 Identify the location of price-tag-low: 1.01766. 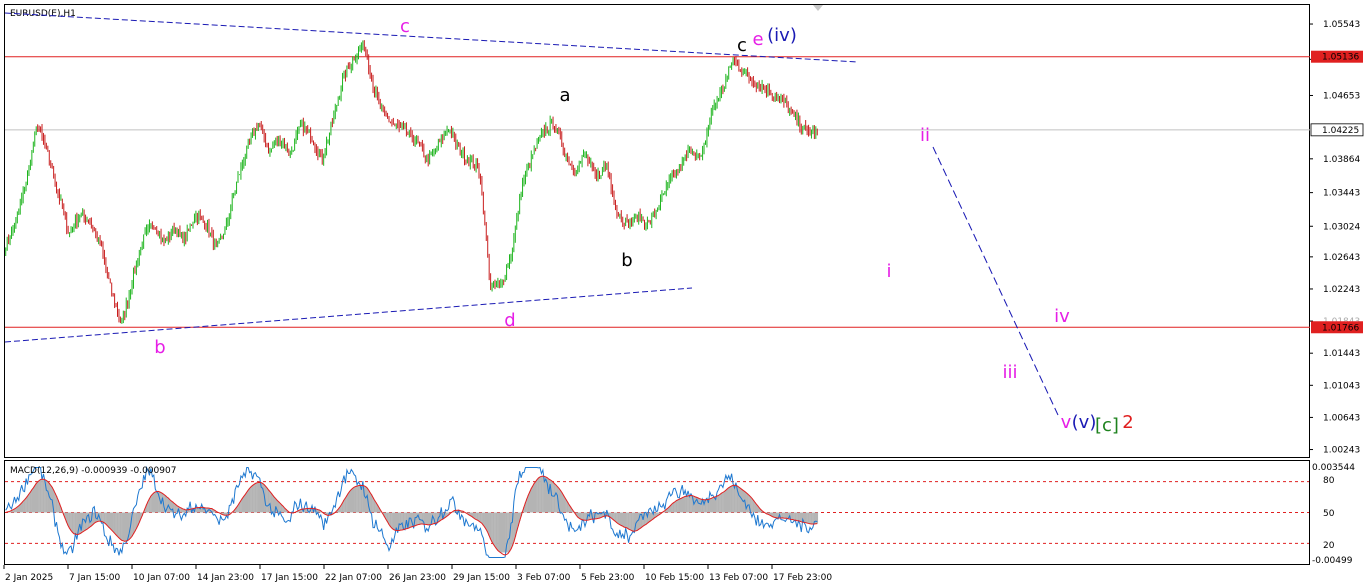
(1337, 327).